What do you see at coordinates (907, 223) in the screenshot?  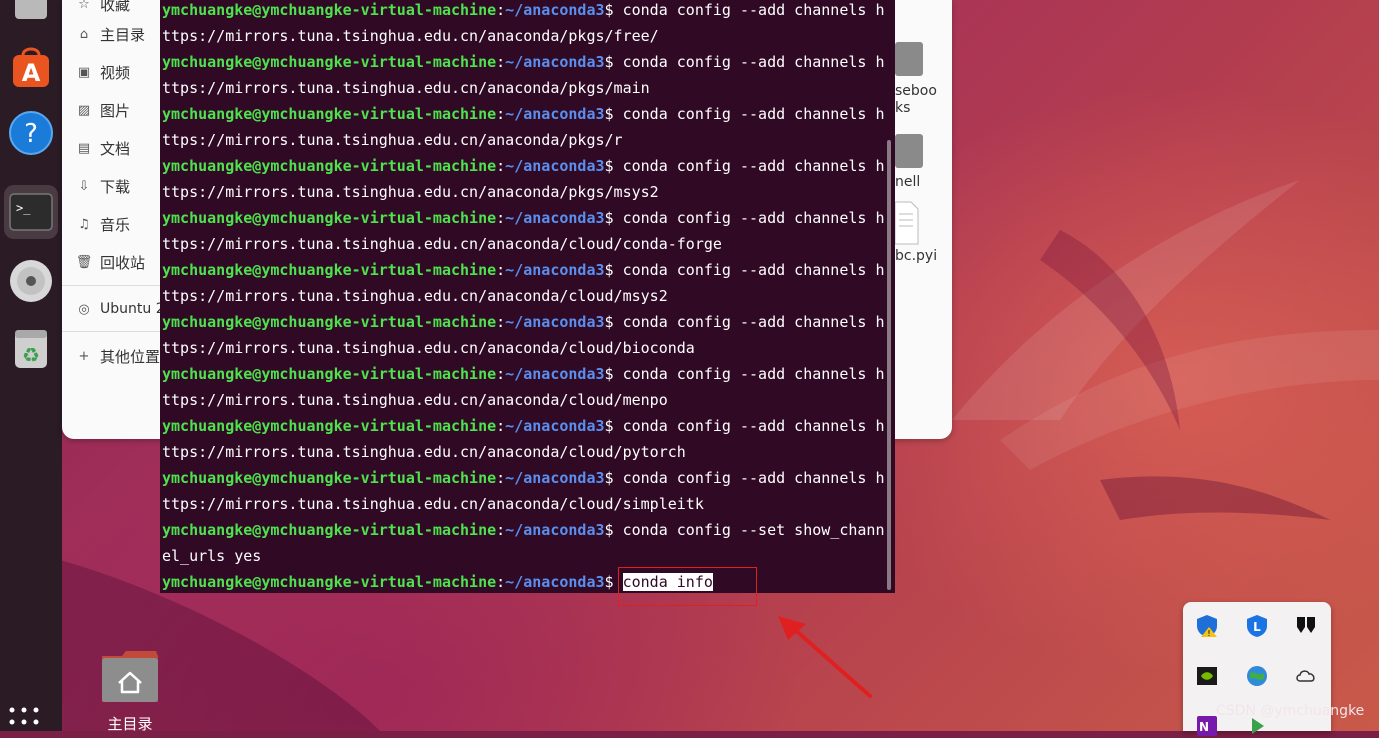 I see `file-icon` at bounding box center [907, 223].